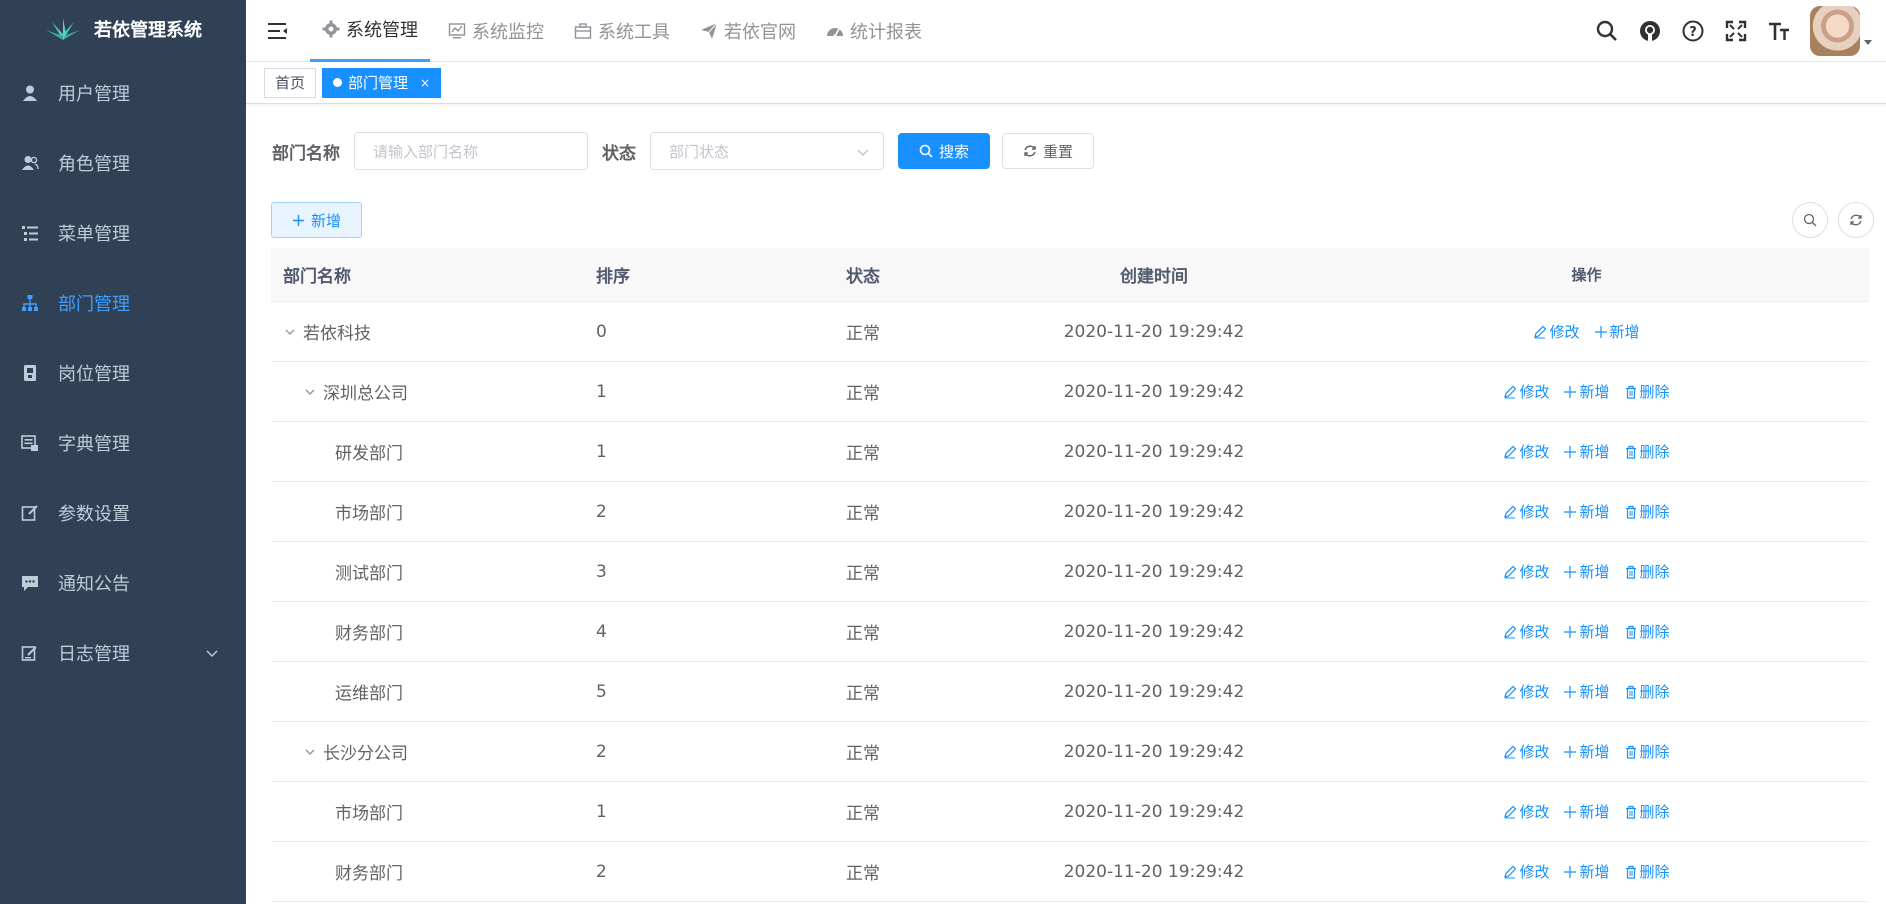 This screenshot has height=904, width=1886. Describe the element at coordinates (433, 571) in the screenshot. I see `cell-name: 测试部门` at that location.